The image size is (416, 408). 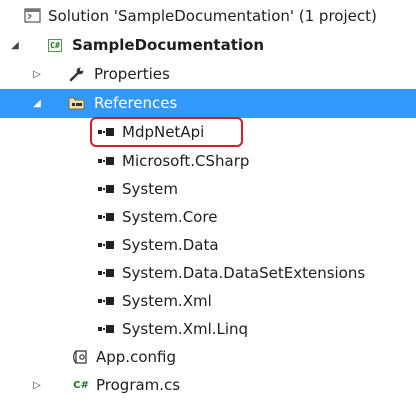 I want to click on tree-item-project: ◢ C# SampleDocumentation, so click(x=208, y=45).